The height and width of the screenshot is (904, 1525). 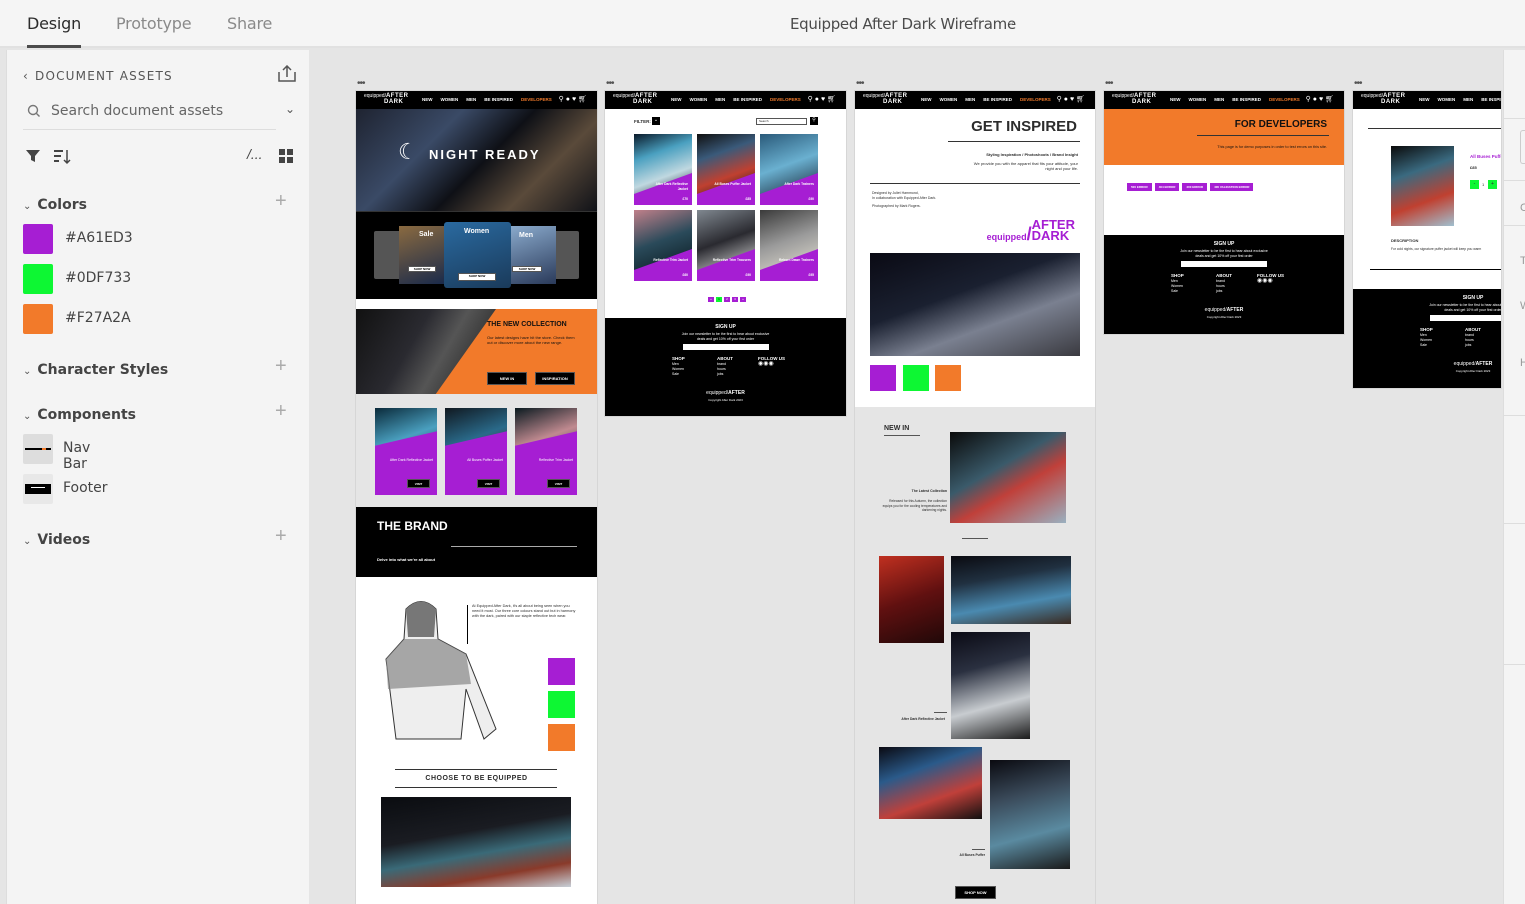 What do you see at coordinates (281, 536) in the screenshot?
I see `add-video-icon: +` at bounding box center [281, 536].